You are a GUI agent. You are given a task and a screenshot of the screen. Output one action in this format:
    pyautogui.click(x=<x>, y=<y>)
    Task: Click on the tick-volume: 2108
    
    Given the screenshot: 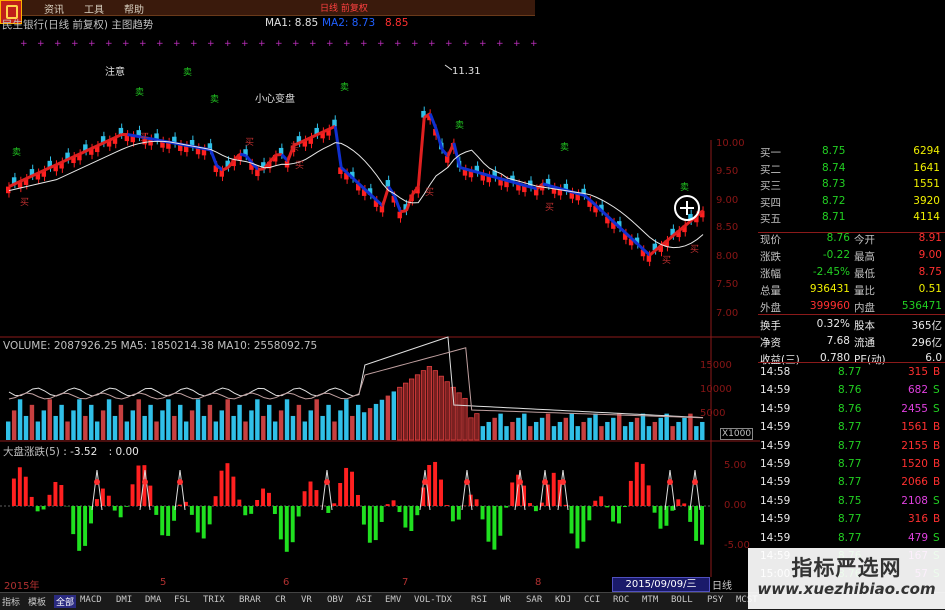 What is the action you would take?
    pyautogui.click(x=913, y=501)
    